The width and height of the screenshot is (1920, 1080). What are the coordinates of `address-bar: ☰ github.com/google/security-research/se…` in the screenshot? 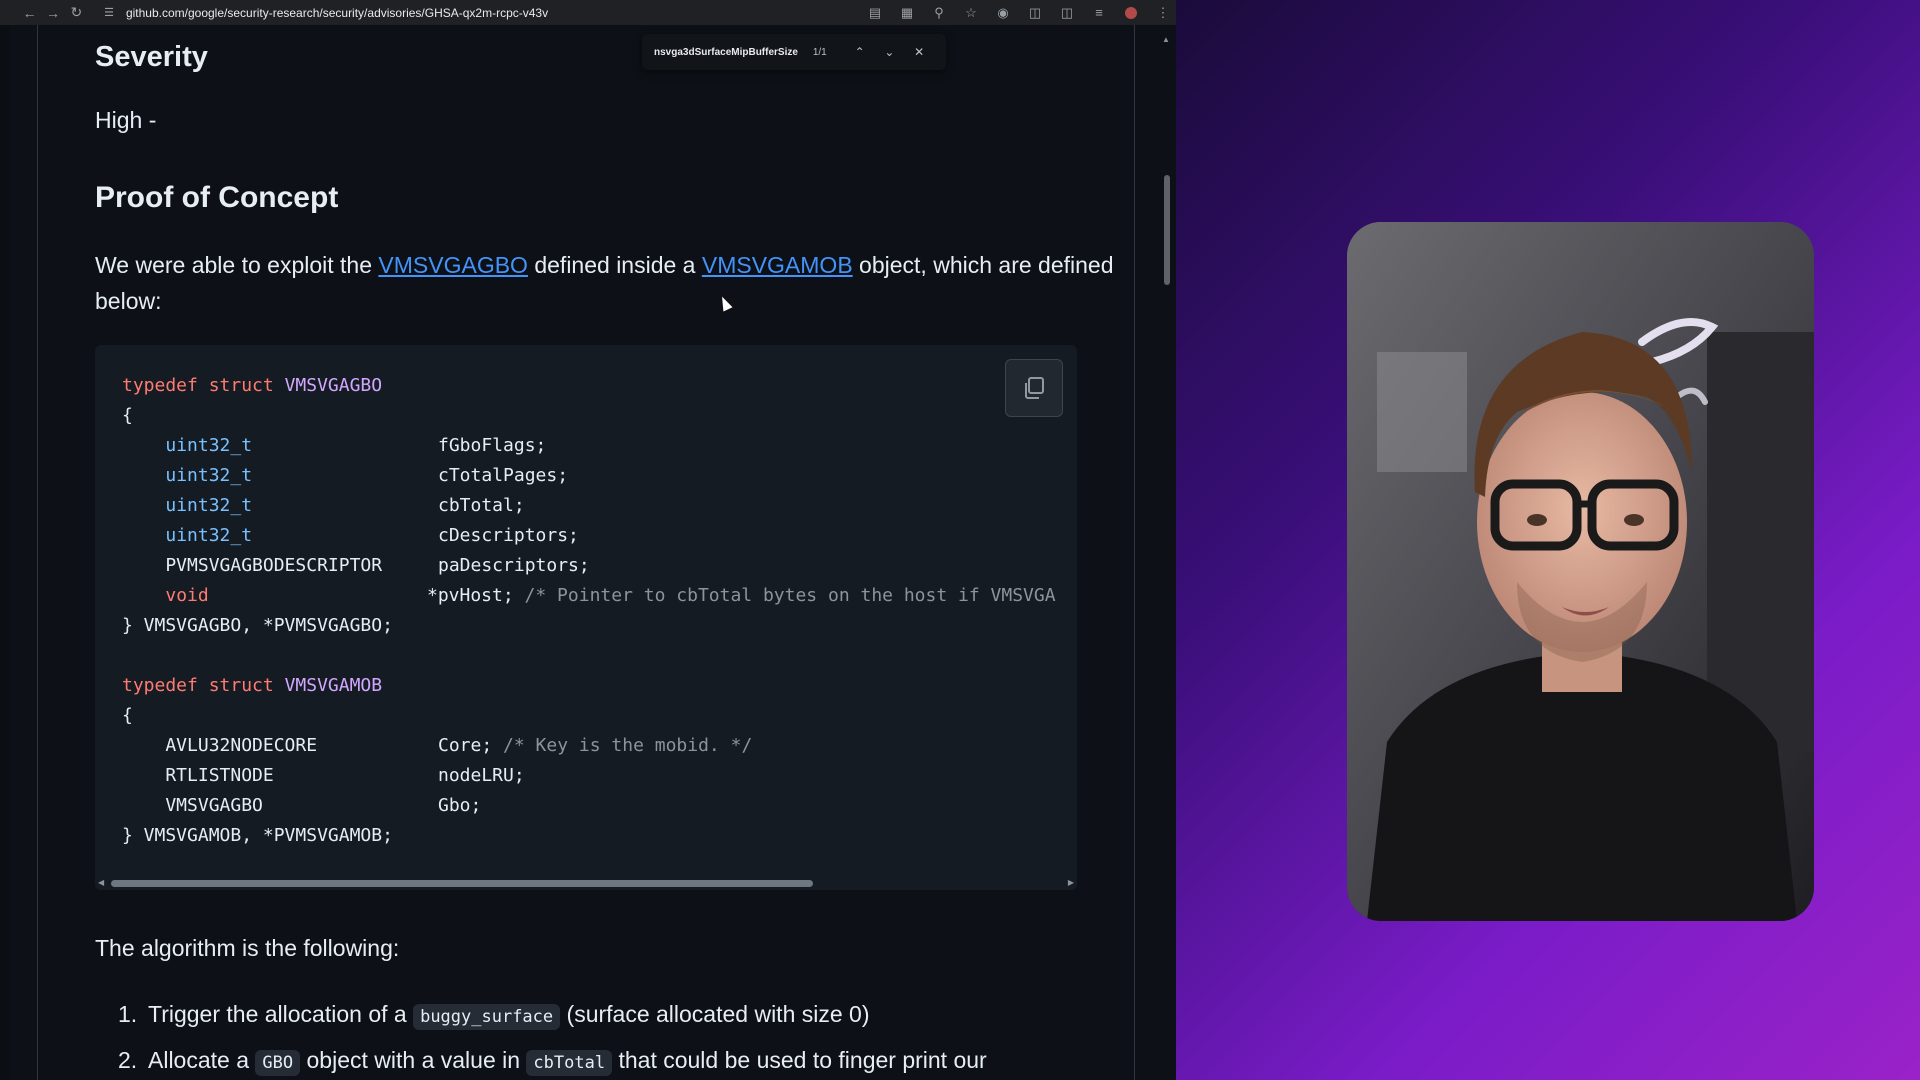 It's located at (419, 12).